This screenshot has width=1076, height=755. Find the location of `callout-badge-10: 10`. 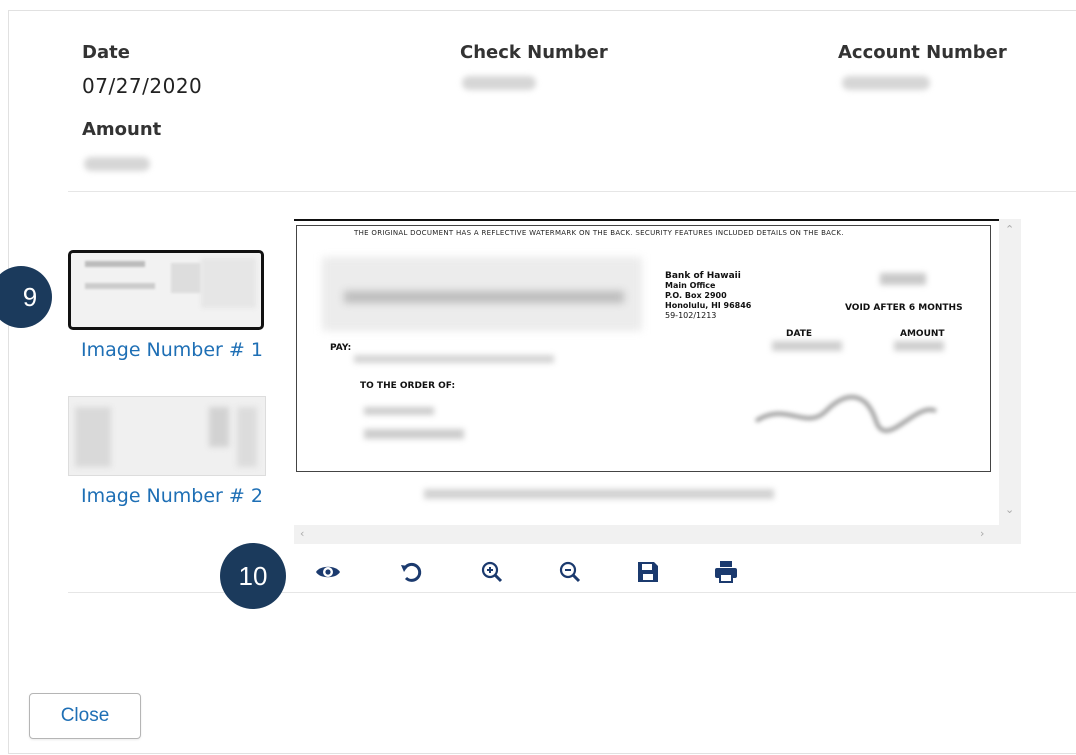

callout-badge-10: 10 is located at coordinates (253, 576).